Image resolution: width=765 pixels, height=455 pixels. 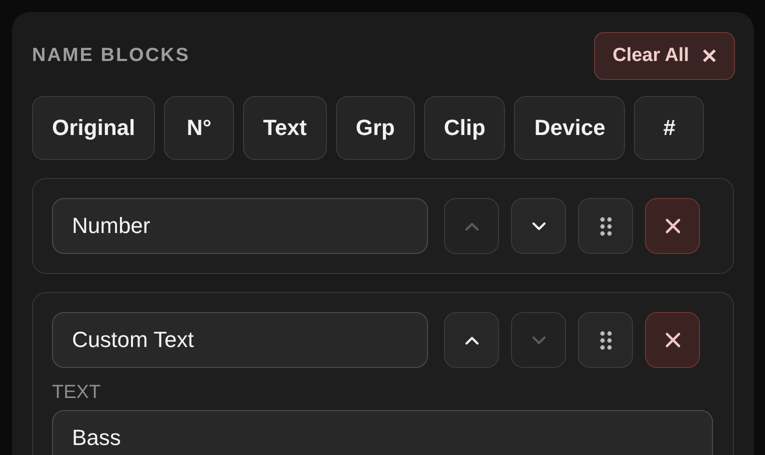 What do you see at coordinates (465, 128) in the screenshot?
I see `block-chip: Clip` at bounding box center [465, 128].